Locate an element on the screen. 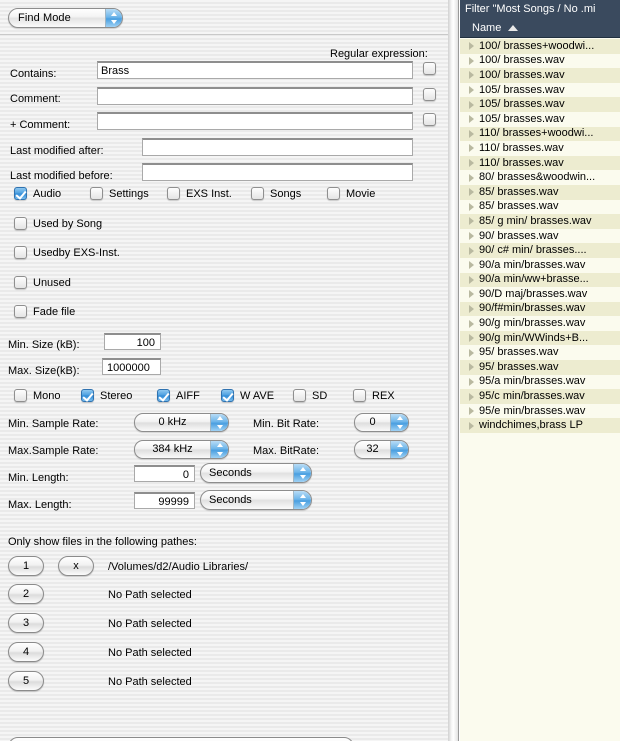  path-button-1: 1 is located at coordinates (26, 566).